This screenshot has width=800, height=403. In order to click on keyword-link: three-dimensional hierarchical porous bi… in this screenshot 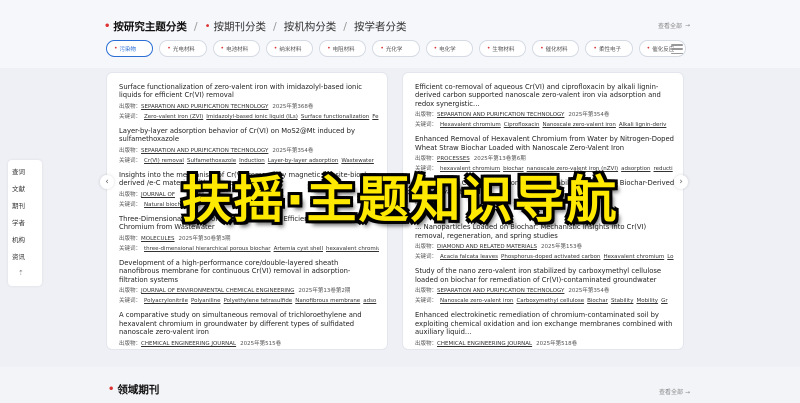, I will do `click(207, 249)`.